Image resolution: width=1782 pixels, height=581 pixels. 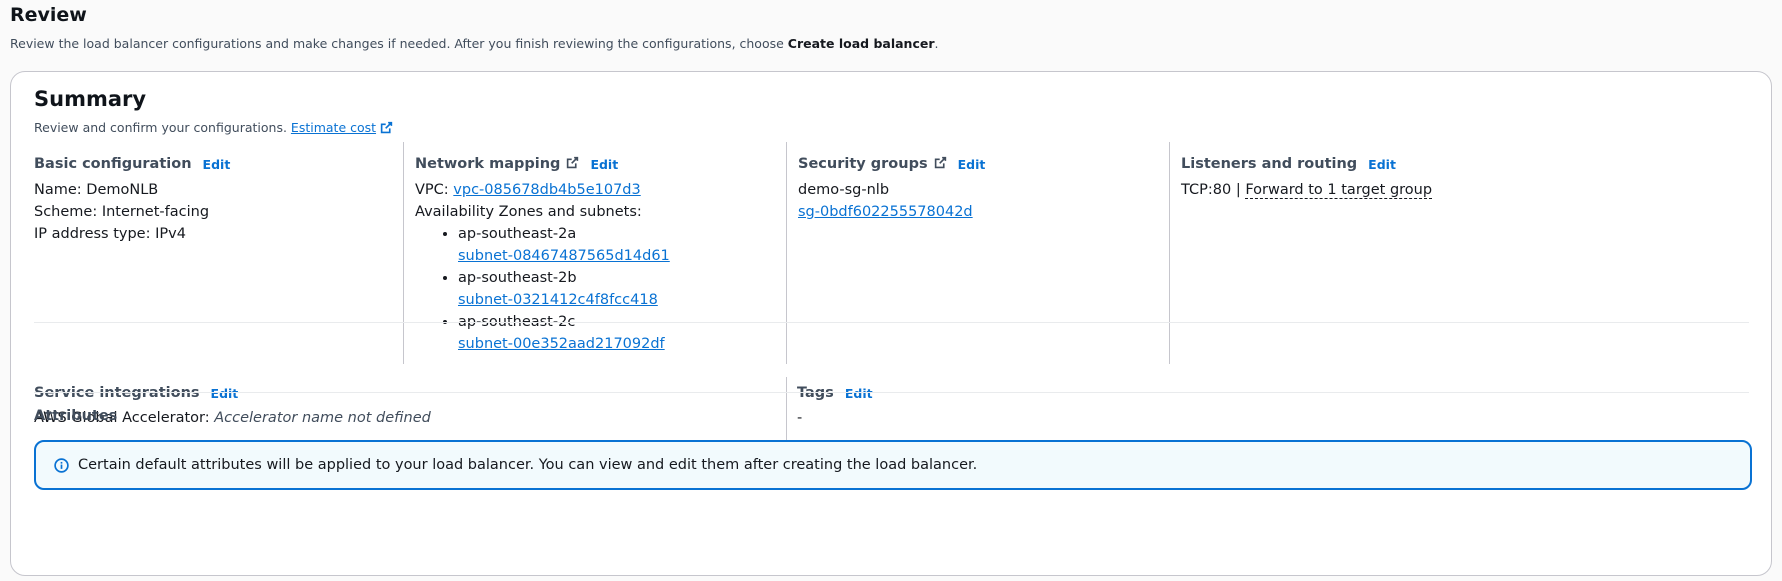 I want to click on listeners-title: Listeners and routing, so click(x=1269, y=164).